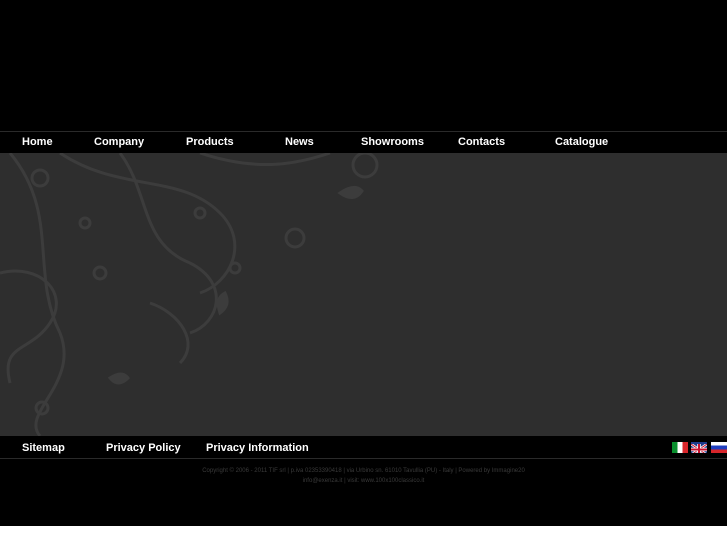  What do you see at coordinates (699, 447) in the screenshot?
I see `uk-flag-icon` at bounding box center [699, 447].